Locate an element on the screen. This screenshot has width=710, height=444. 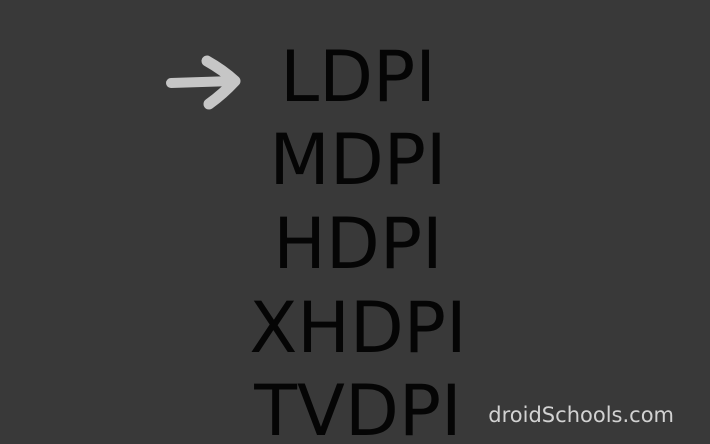
density-ldpi: LDPI is located at coordinates (358, 77).